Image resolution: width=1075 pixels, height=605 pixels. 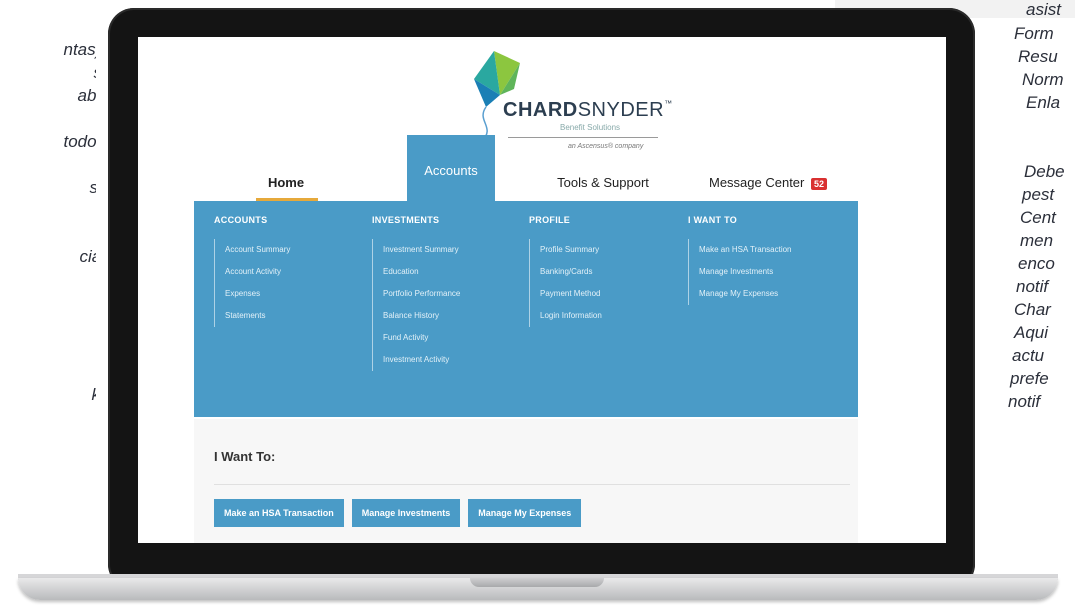 What do you see at coordinates (419, 294) in the screenshot?
I see `menu-item-portfolio-performance: Portfolio Performance` at bounding box center [419, 294].